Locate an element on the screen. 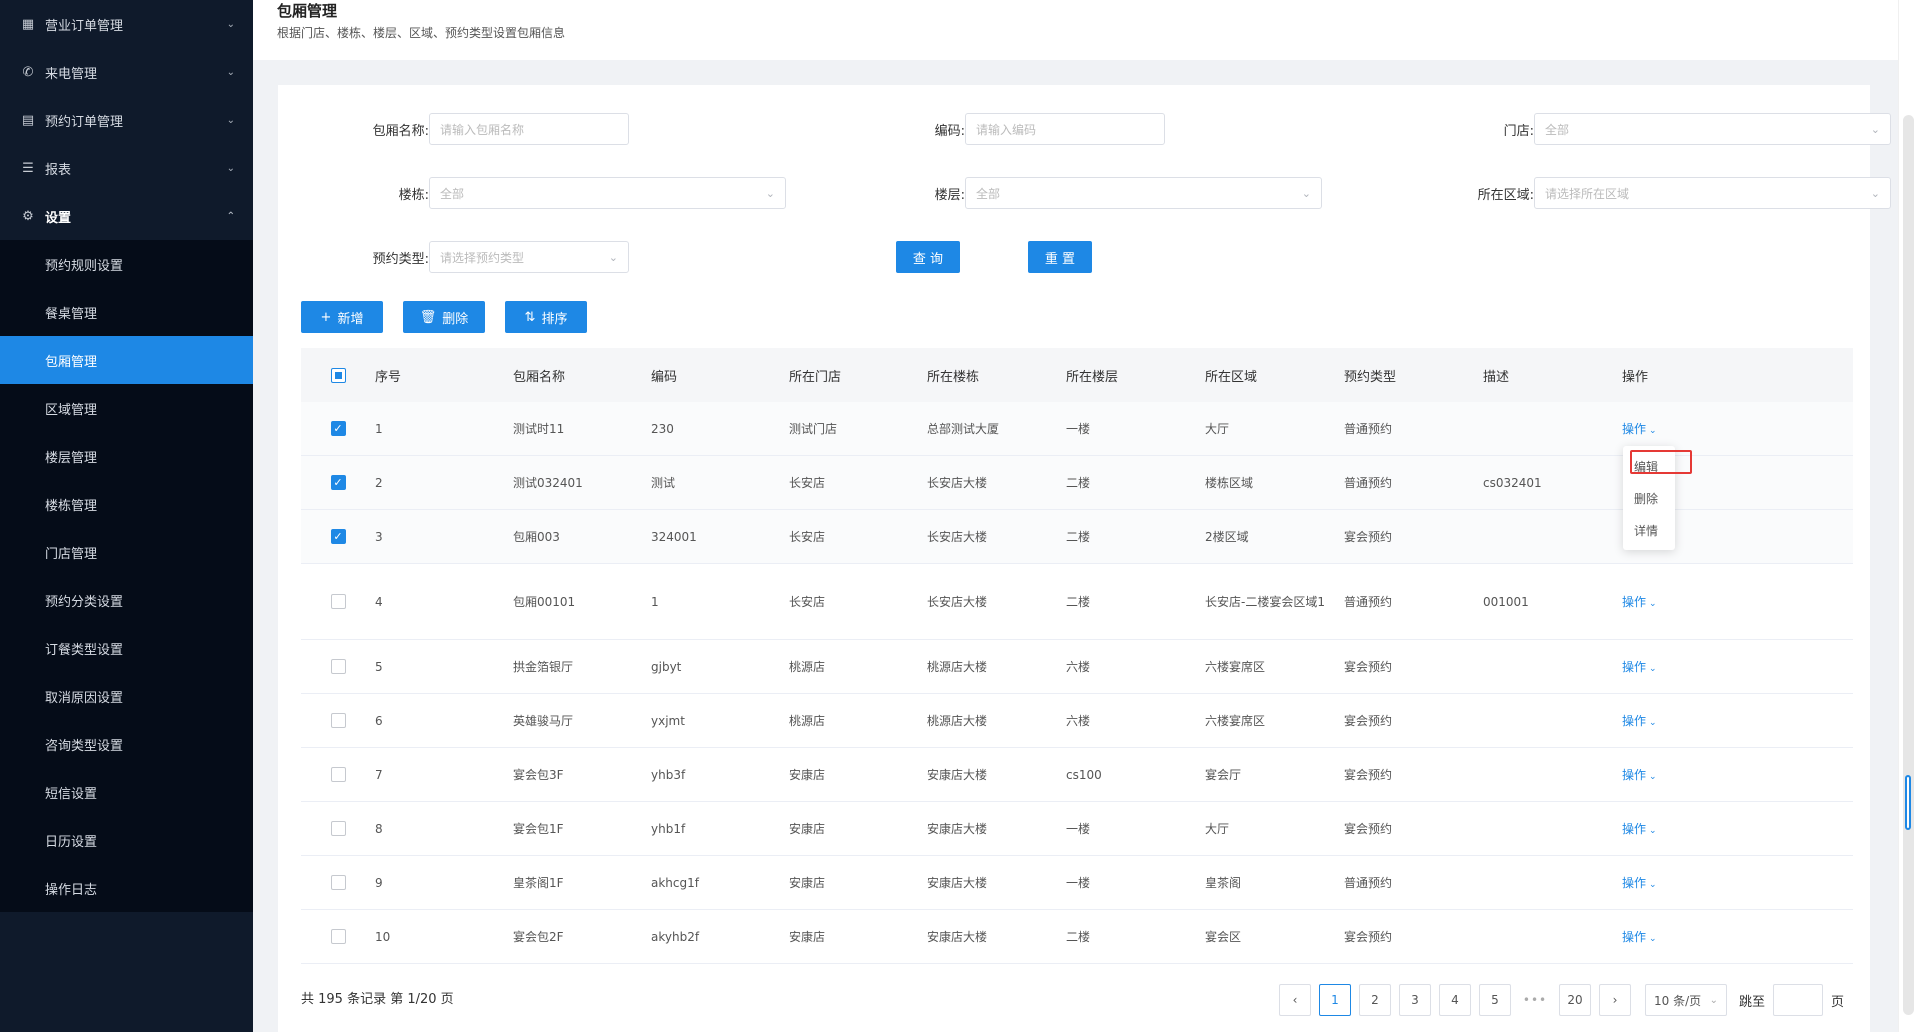  building-select: 全部 ⌄ is located at coordinates (607, 193).